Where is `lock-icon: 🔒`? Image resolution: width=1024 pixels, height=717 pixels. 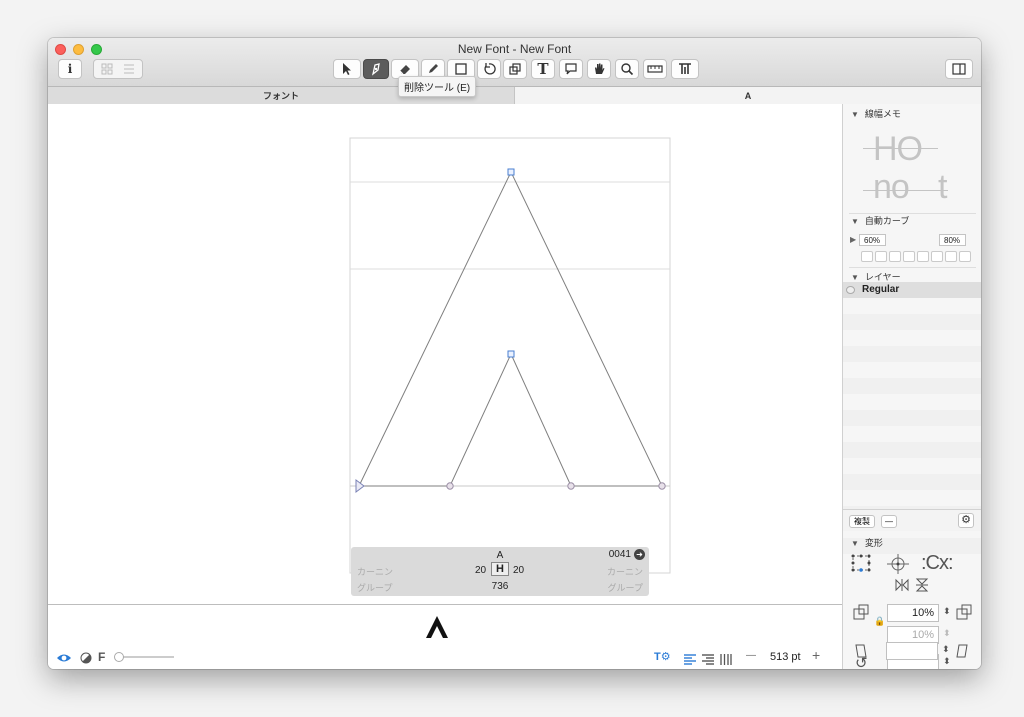
lock-icon: 🔒 is located at coordinates (879, 621).